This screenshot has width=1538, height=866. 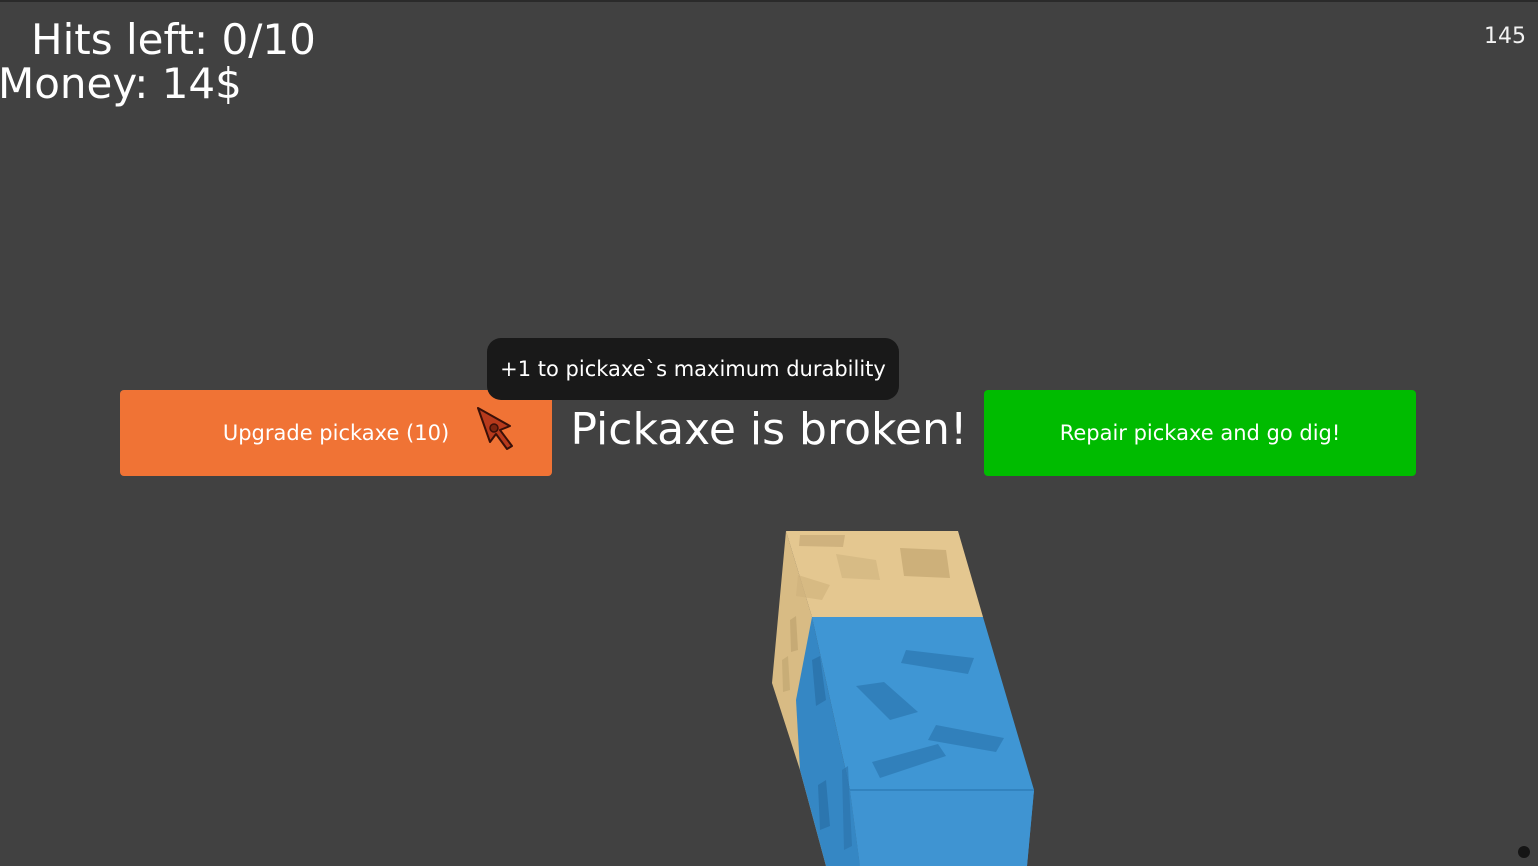 I want to click on upgrade-tooltip: +1 to pickaxe`s maximum durability, so click(x=693, y=369).